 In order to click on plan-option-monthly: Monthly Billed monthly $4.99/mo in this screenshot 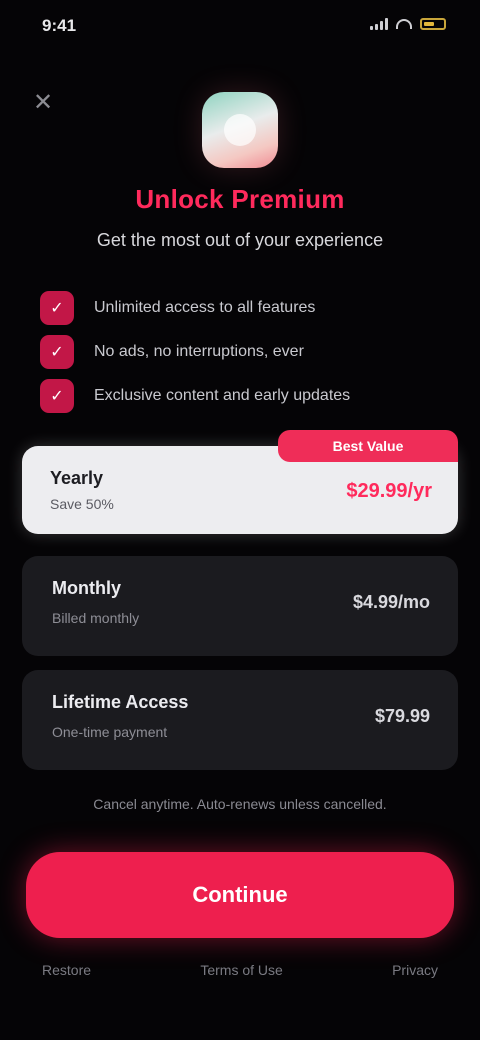, I will do `click(240, 606)`.